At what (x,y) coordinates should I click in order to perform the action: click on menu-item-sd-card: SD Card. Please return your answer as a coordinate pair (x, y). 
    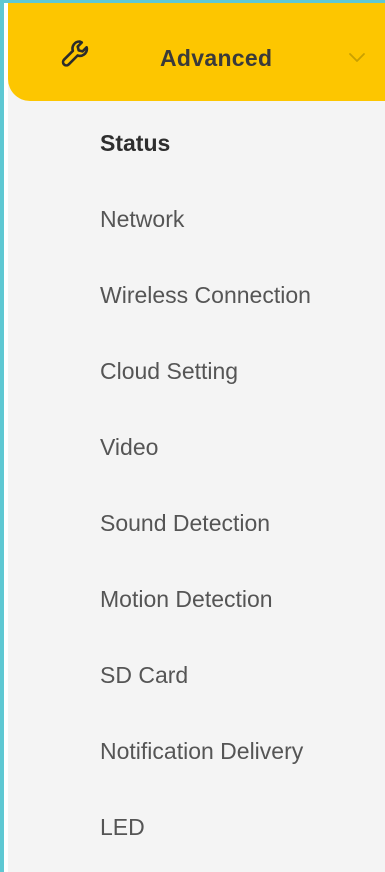
    Looking at the image, I should click on (144, 675).